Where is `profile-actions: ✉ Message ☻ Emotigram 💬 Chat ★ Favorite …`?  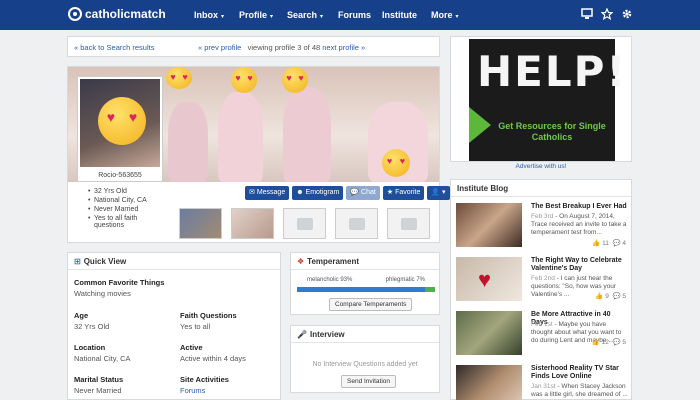 profile-actions: ✉ Message ☻ Emotigram 💬 Chat ★ Favorite … is located at coordinates (347, 193).